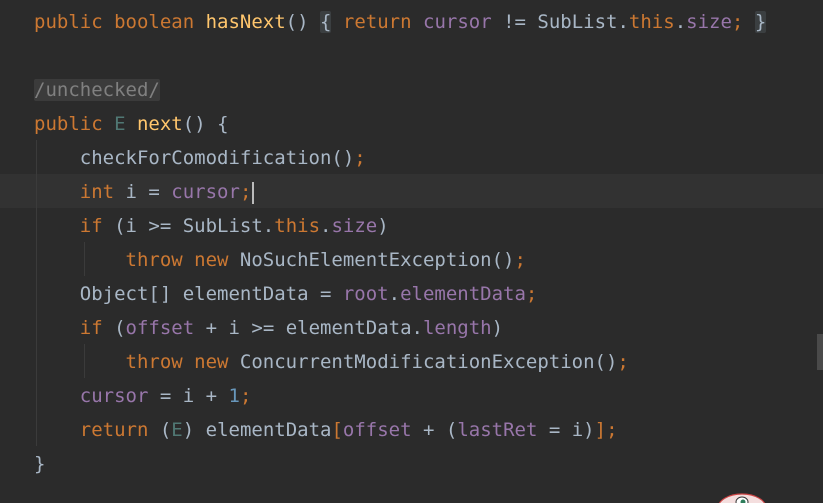  What do you see at coordinates (411, 396) in the screenshot?
I see `code-line: cursor = i + 1;` at bounding box center [411, 396].